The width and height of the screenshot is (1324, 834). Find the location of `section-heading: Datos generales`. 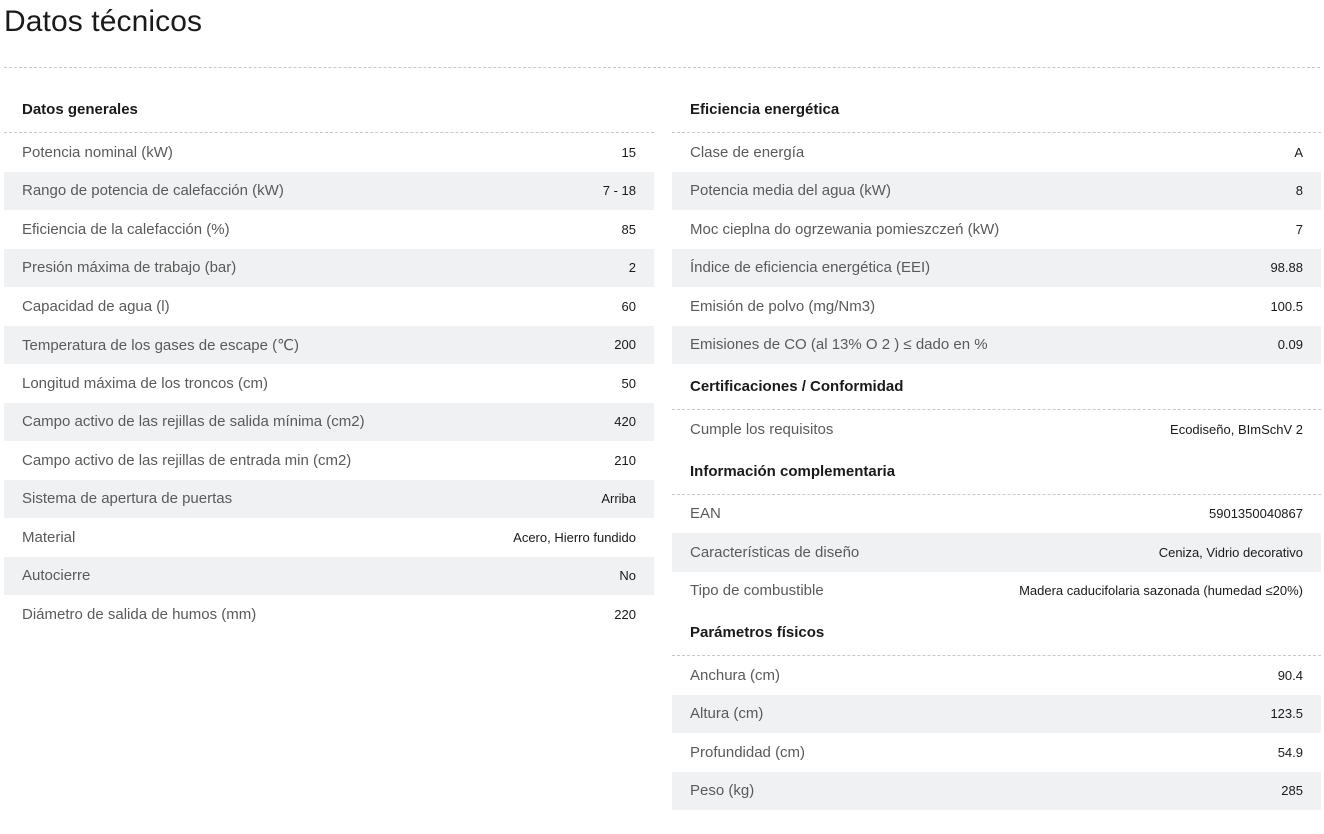

section-heading: Datos generales is located at coordinates (329, 109).